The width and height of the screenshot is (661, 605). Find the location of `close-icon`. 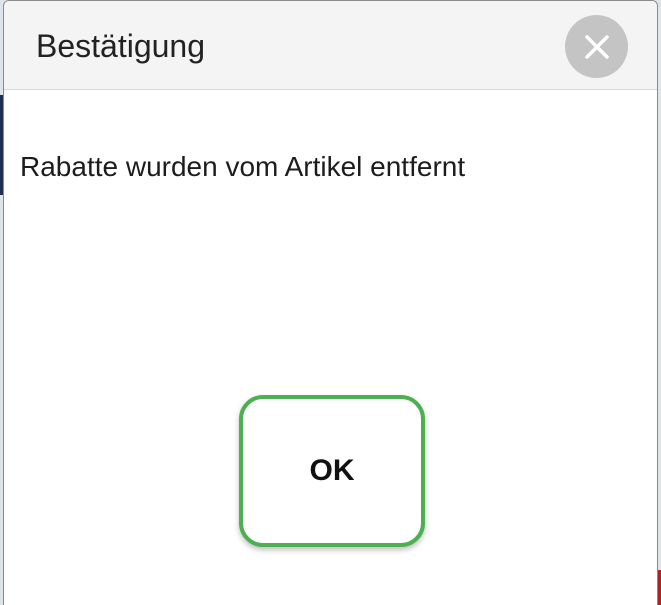

close-icon is located at coordinates (597, 47).